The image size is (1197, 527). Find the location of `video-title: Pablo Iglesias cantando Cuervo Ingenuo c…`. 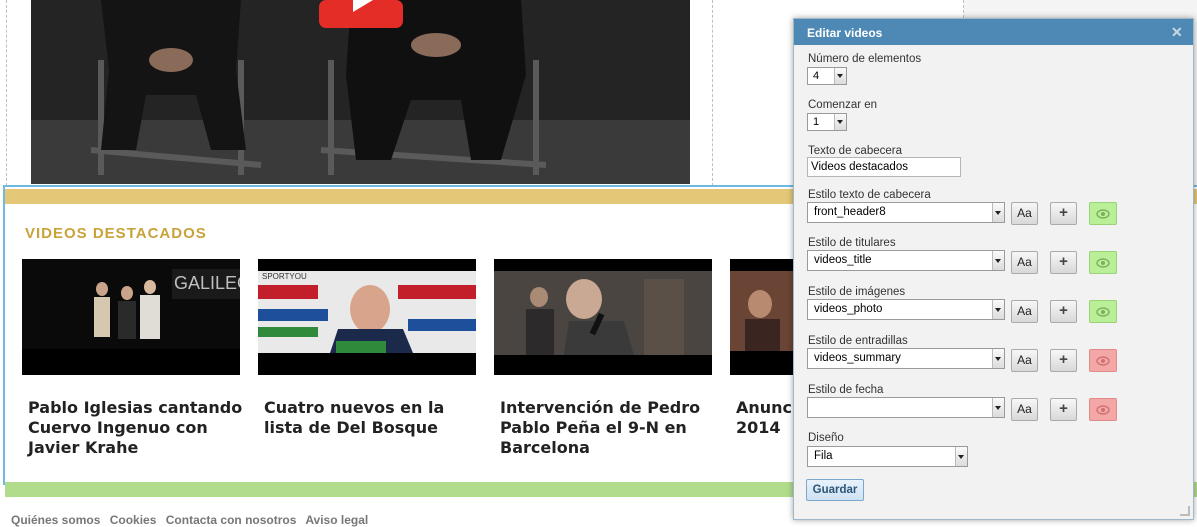

video-title: Pablo Iglesias cantando Cuervo Ingenuo c… is located at coordinates (135, 428).